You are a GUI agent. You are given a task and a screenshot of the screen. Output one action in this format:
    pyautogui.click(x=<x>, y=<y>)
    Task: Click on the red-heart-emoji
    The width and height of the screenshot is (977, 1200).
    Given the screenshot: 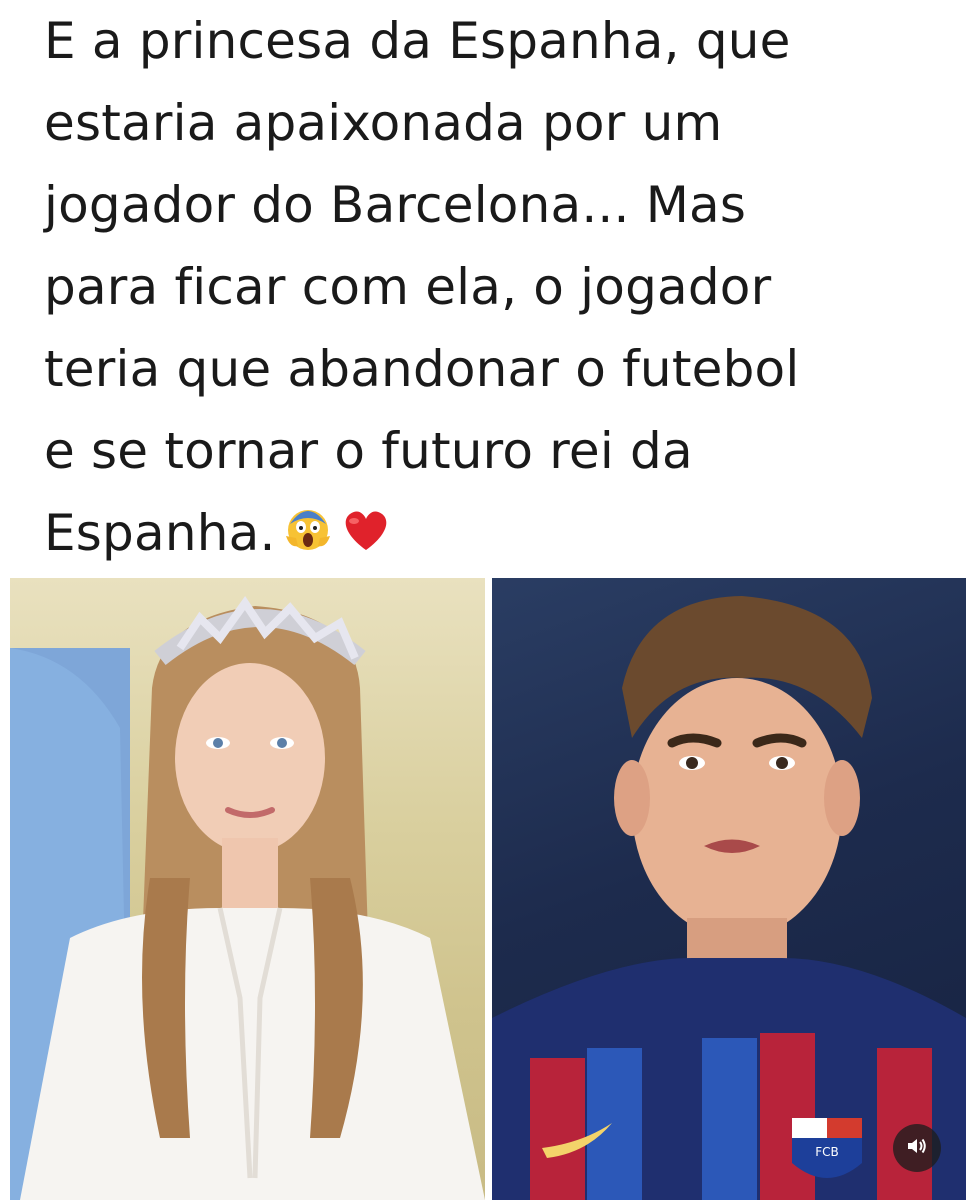 What is the action you would take?
    pyautogui.click(x=366, y=537)
    